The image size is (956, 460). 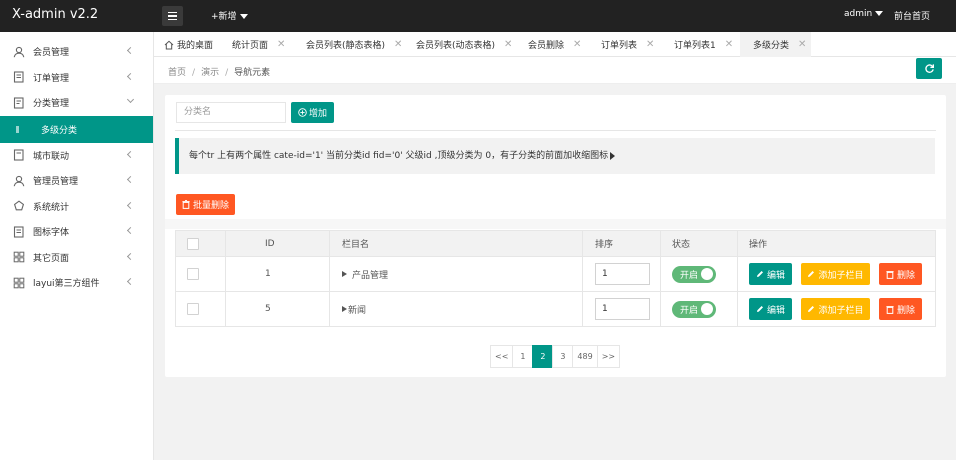 I want to click on add-category-button: 增加, so click(x=312, y=112).